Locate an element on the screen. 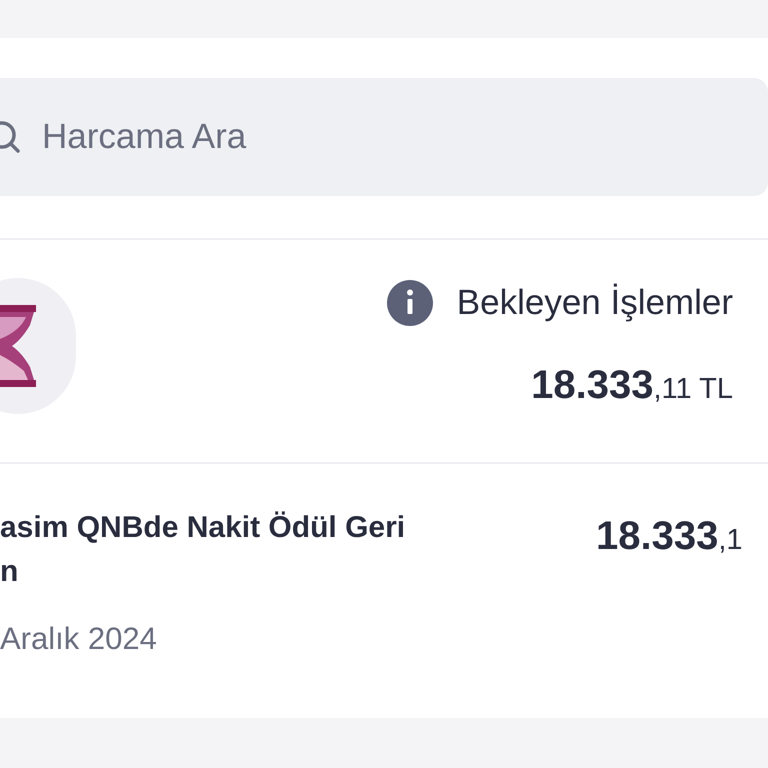 This screenshot has height=768, width=768. pending-title: Bekleyen İşlemler is located at coordinates (594, 303).